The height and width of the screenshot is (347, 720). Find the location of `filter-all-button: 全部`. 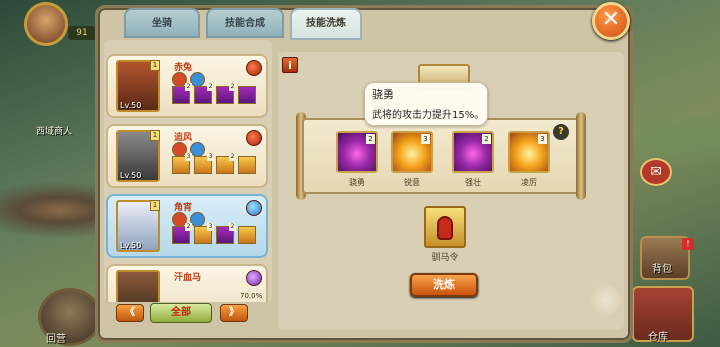

filter-all-button: 全部 is located at coordinates (181, 313).